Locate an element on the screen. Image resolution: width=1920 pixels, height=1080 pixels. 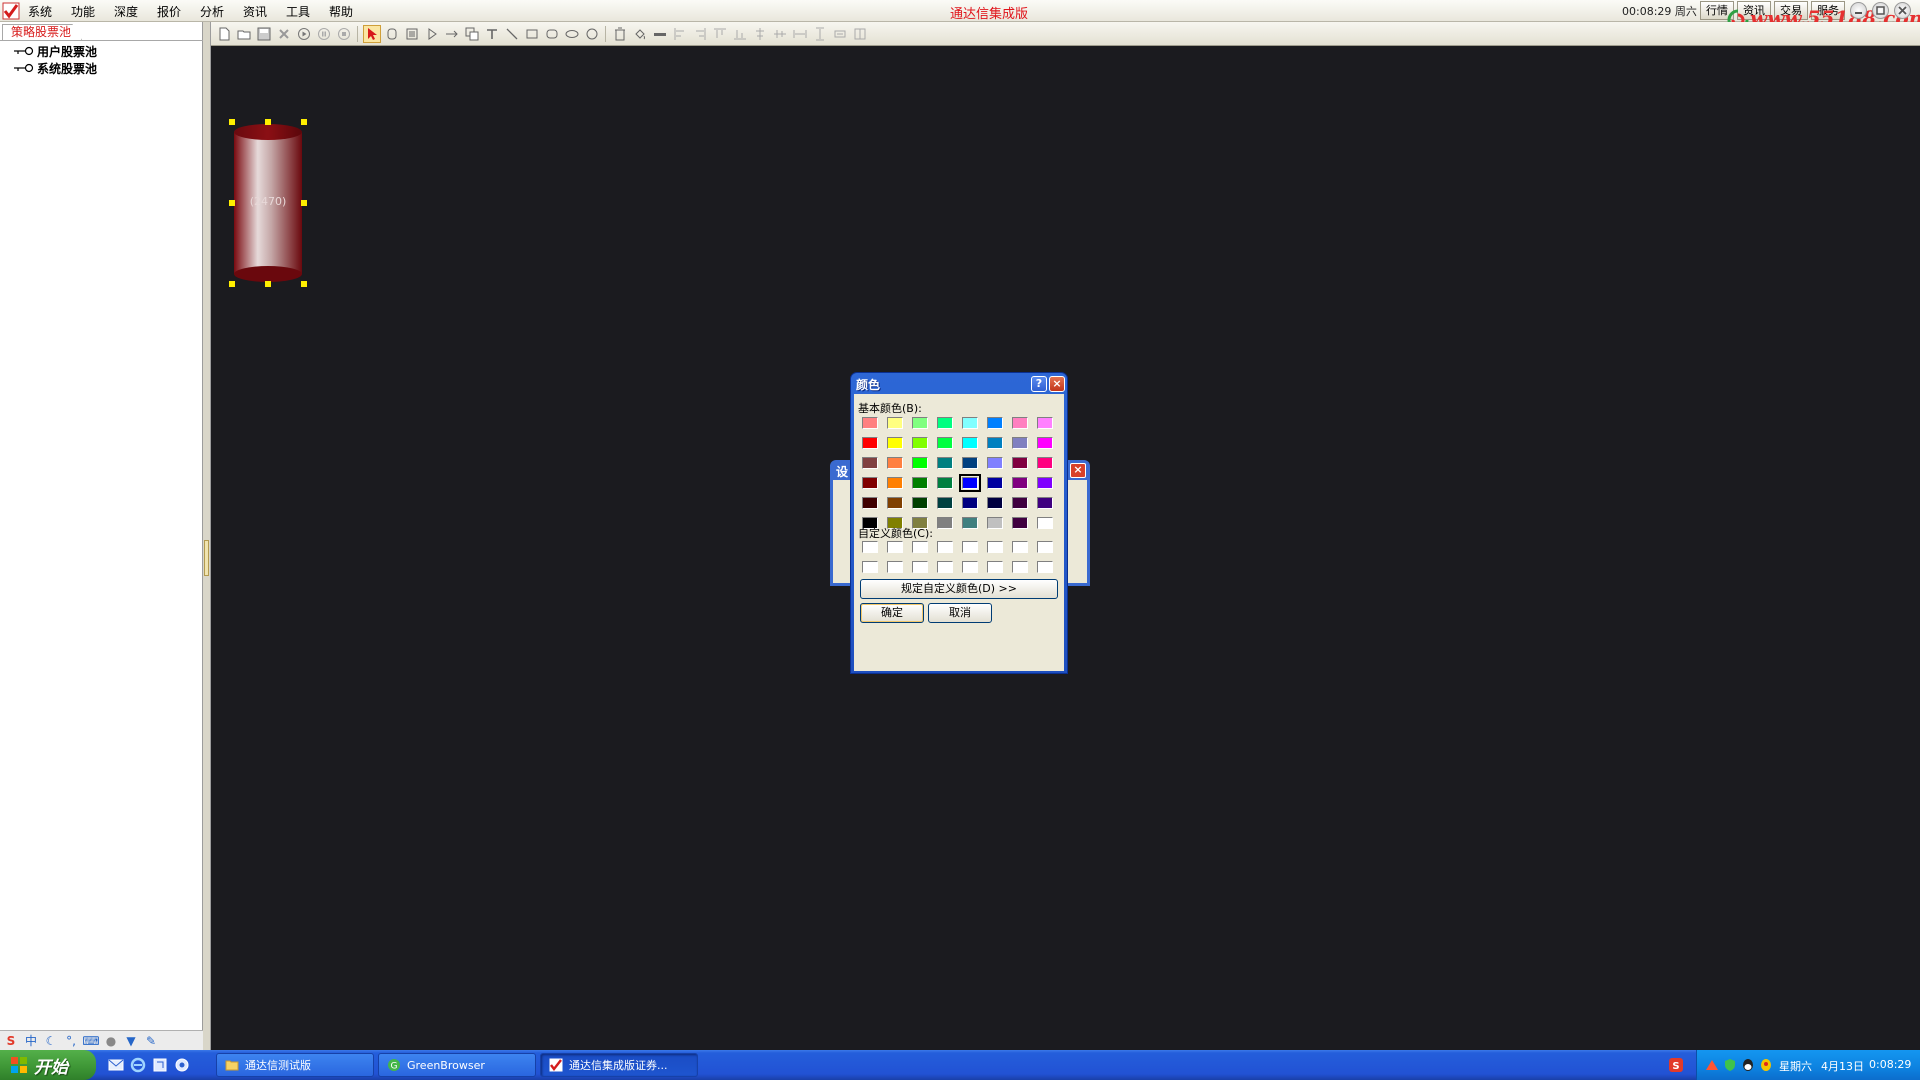
resize-handle-nw is located at coordinates (232, 122).